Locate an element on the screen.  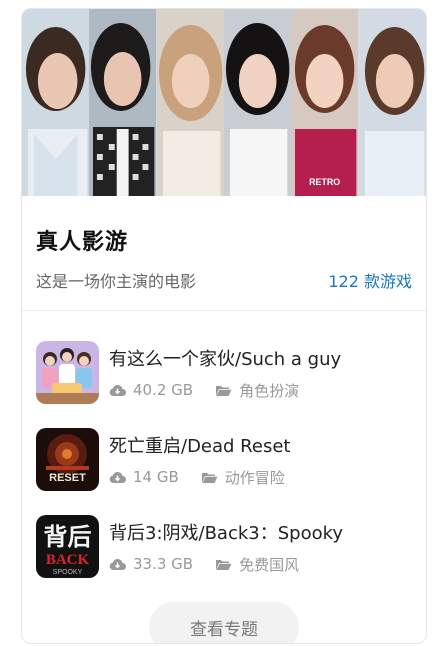
game-size: 40.2 GB is located at coordinates (163, 390).